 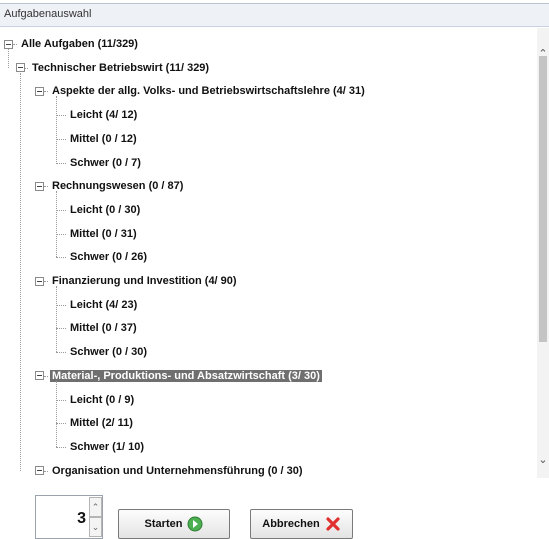 What do you see at coordinates (274, 15) in the screenshot?
I see `panel-titlebar: Aufgabenauswahl` at bounding box center [274, 15].